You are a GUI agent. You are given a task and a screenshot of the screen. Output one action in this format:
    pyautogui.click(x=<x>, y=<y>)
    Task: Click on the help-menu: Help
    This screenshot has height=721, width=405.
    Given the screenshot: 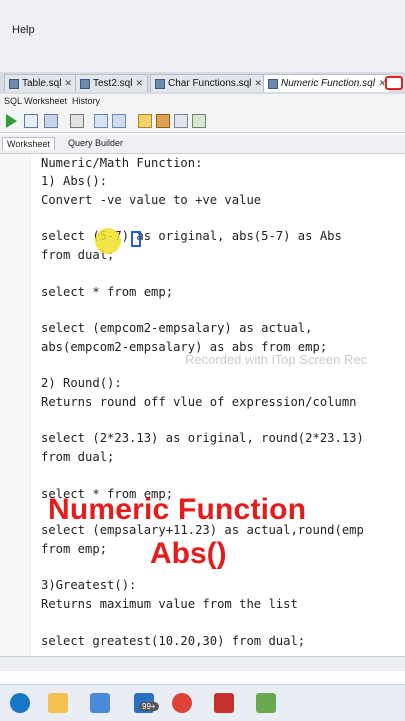 What is the action you would take?
    pyautogui.click(x=23, y=30)
    